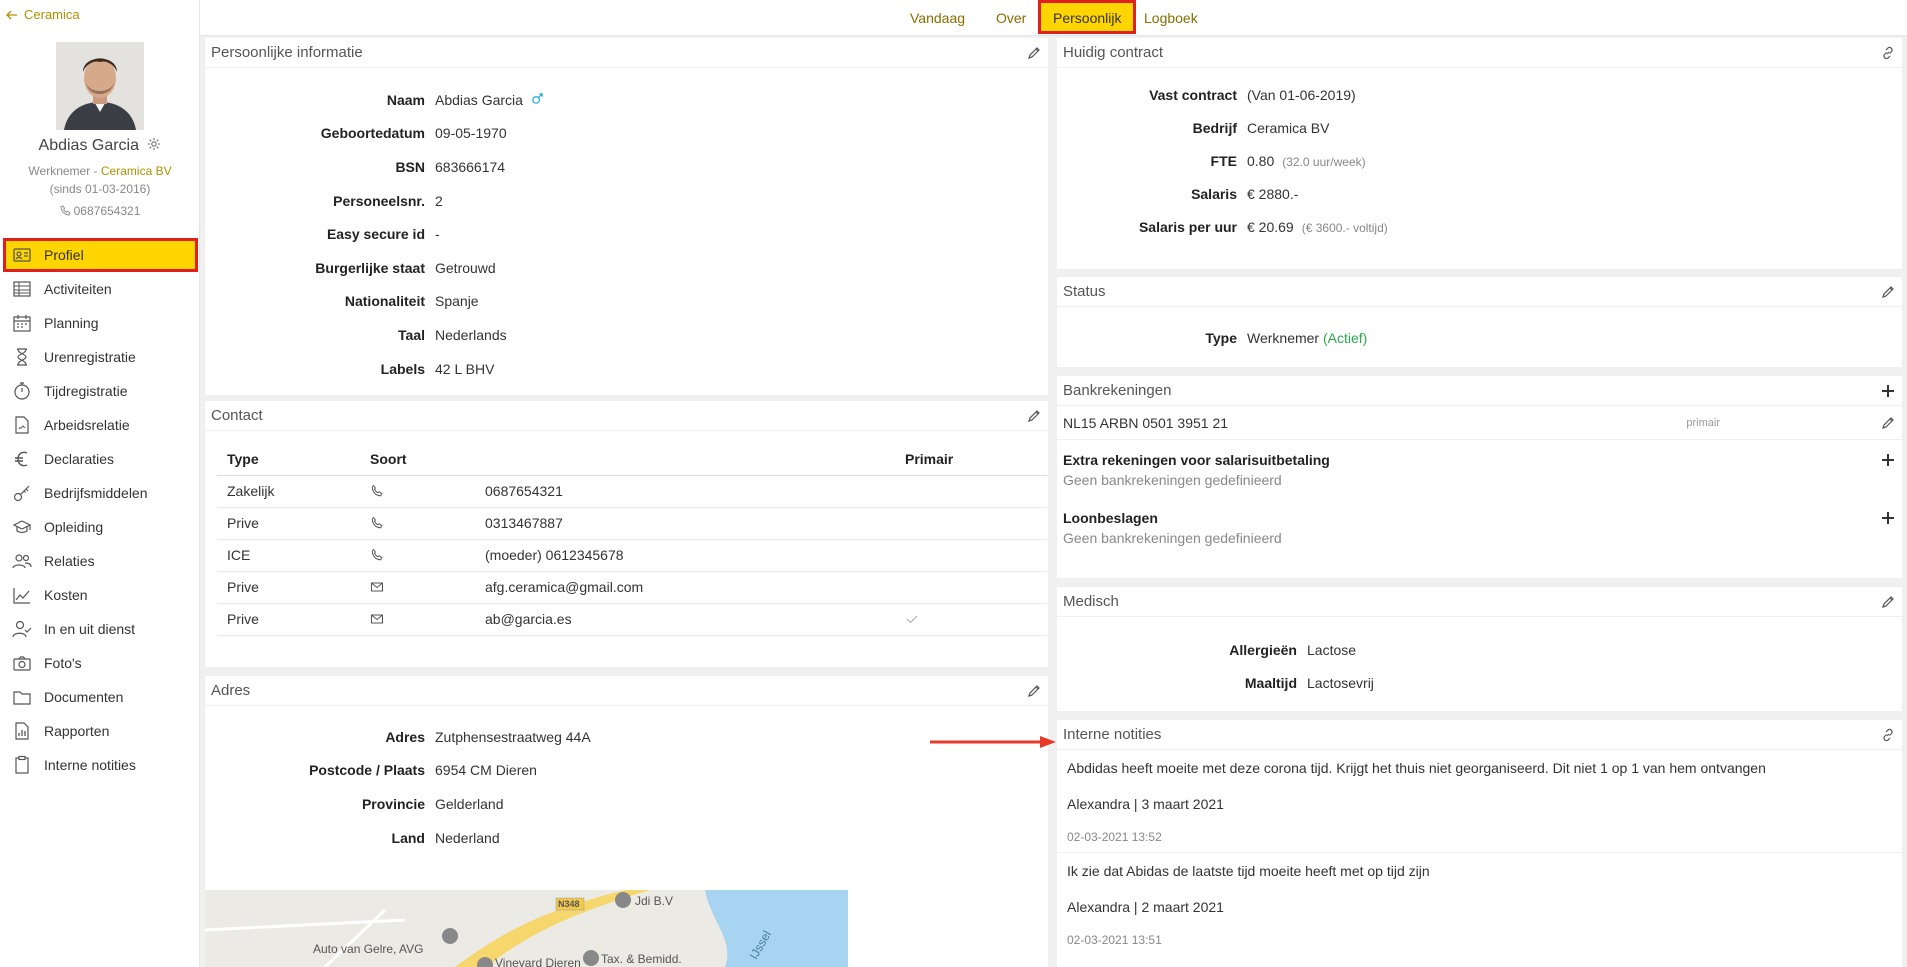 This screenshot has width=1907, height=967. I want to click on gear-icon, so click(154, 144).